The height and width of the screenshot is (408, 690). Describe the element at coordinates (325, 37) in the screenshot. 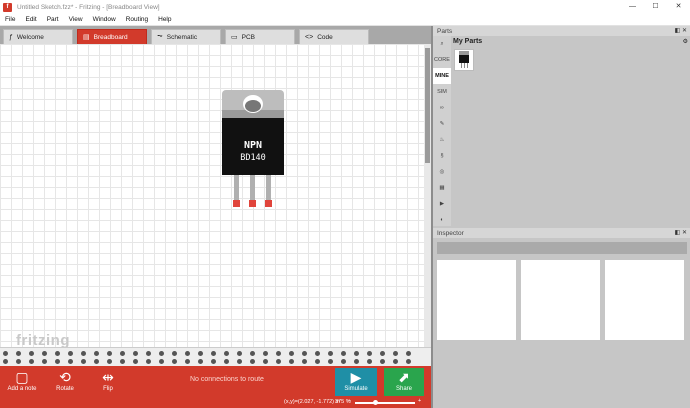

I see `tab-label: Code` at that location.